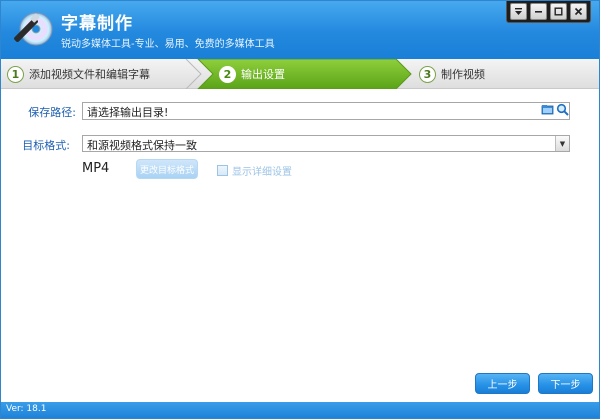 The image size is (600, 419). Describe the element at coordinates (300, 30) in the screenshot. I see `title-bar: 字幕制作 锐动多媒体工具-专业、易用、免费的多媒体工具` at that location.